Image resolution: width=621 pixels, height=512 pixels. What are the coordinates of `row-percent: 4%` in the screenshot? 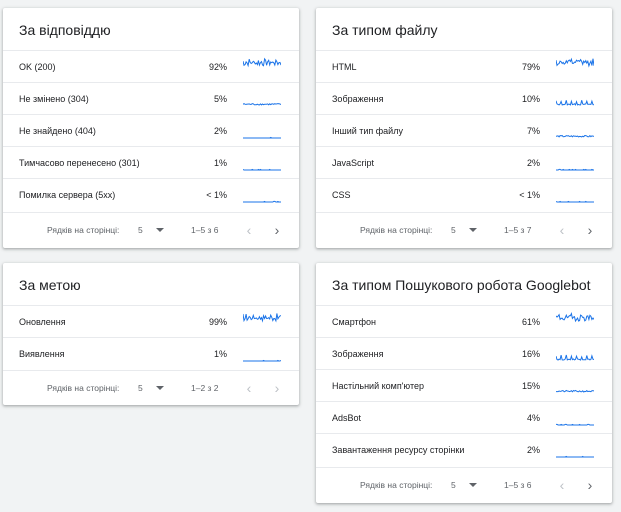 It's located at (533, 418).